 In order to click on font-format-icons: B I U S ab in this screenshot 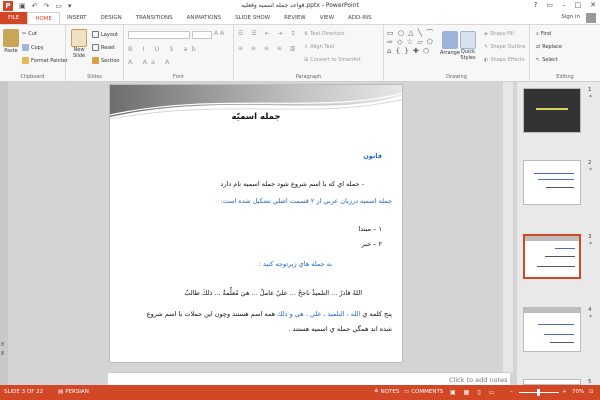, I will do `click(164, 49)`.